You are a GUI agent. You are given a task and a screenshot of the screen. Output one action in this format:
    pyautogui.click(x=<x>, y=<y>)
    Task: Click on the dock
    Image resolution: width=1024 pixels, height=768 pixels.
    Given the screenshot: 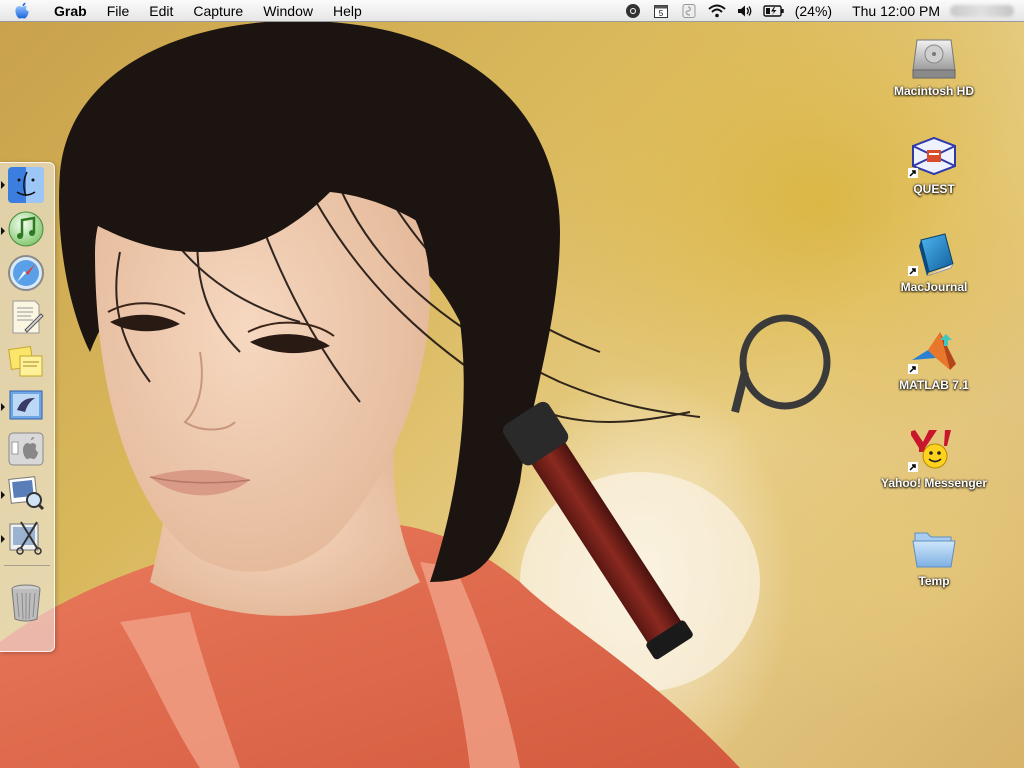 What is the action you would take?
    pyautogui.click(x=27, y=407)
    